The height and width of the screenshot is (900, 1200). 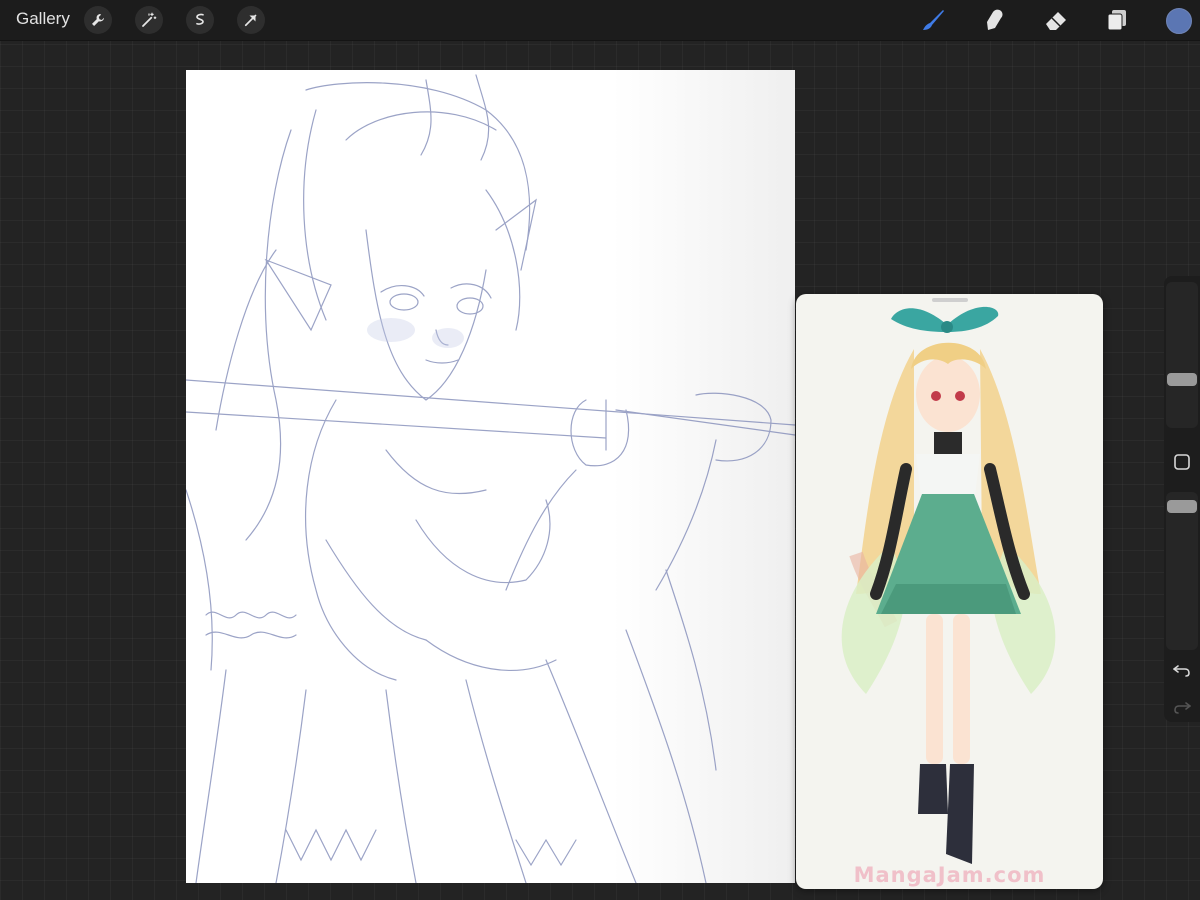 What do you see at coordinates (1182, 355) in the screenshot?
I see `brush-size-slider` at bounding box center [1182, 355].